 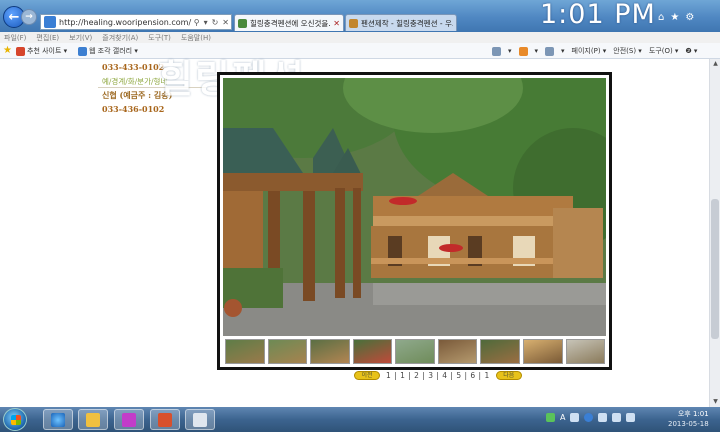 I want to click on suggested-sites-icon, so click(x=20, y=51).